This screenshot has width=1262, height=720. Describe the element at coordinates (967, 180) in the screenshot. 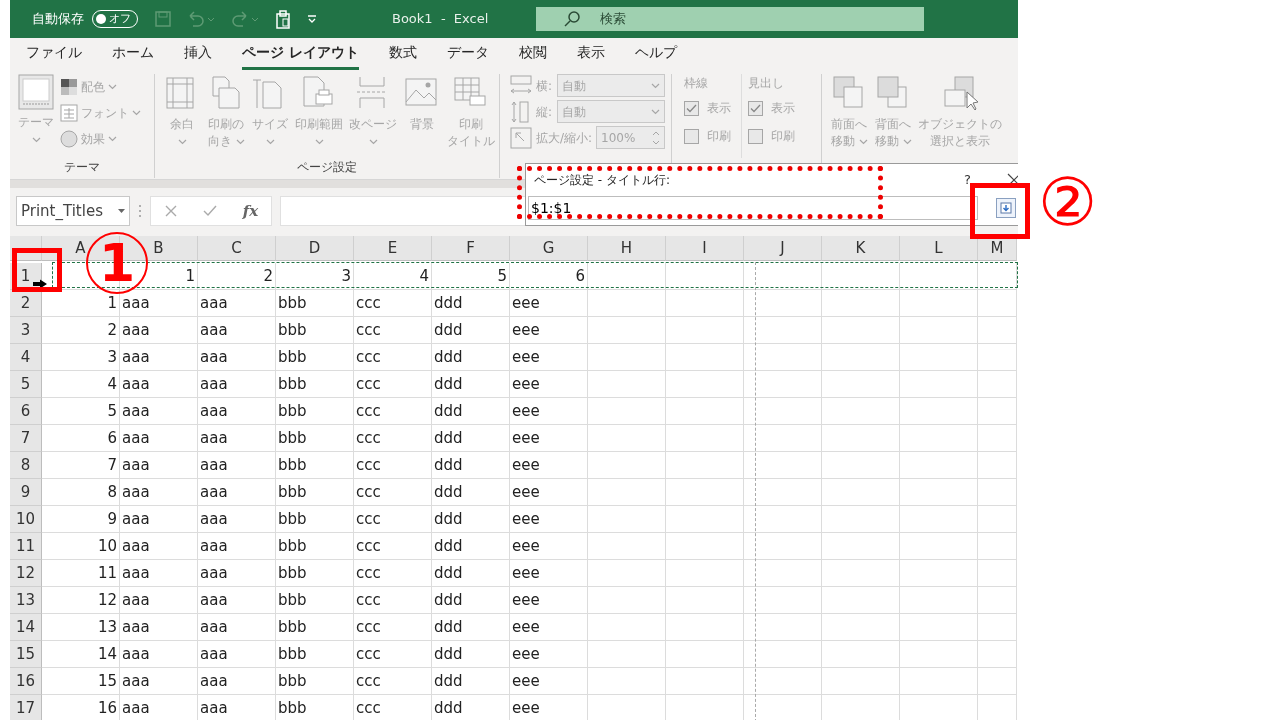

I see `help-button: ?` at that location.